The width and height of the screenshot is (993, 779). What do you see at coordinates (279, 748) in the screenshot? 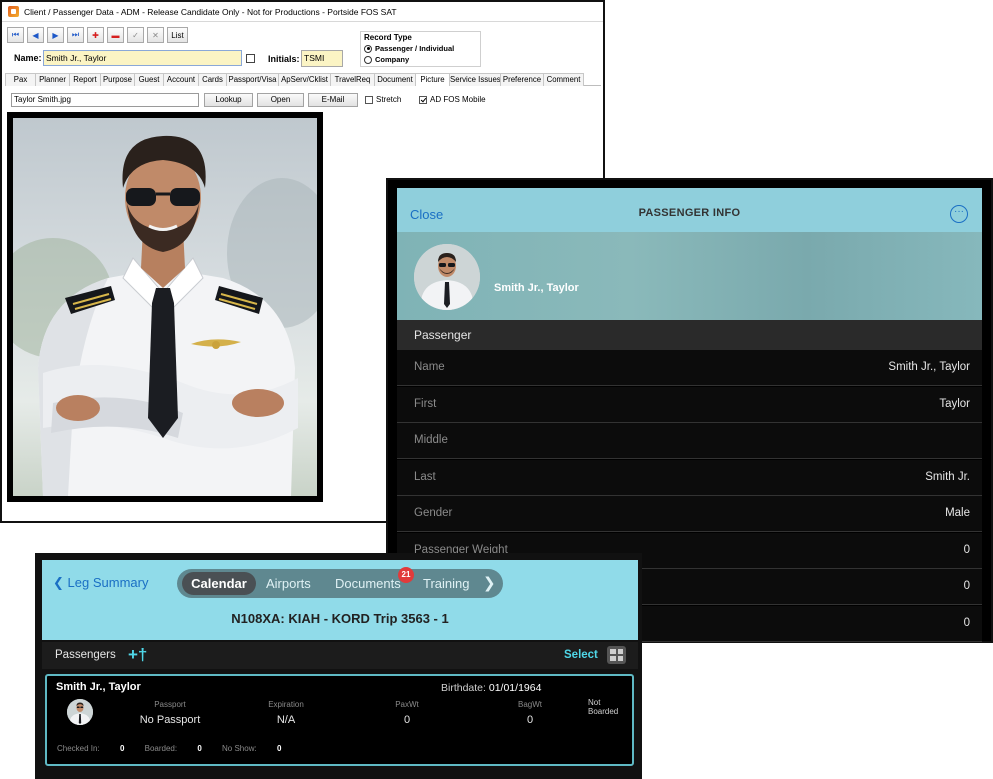
I see `no-show-value: 0` at bounding box center [279, 748].